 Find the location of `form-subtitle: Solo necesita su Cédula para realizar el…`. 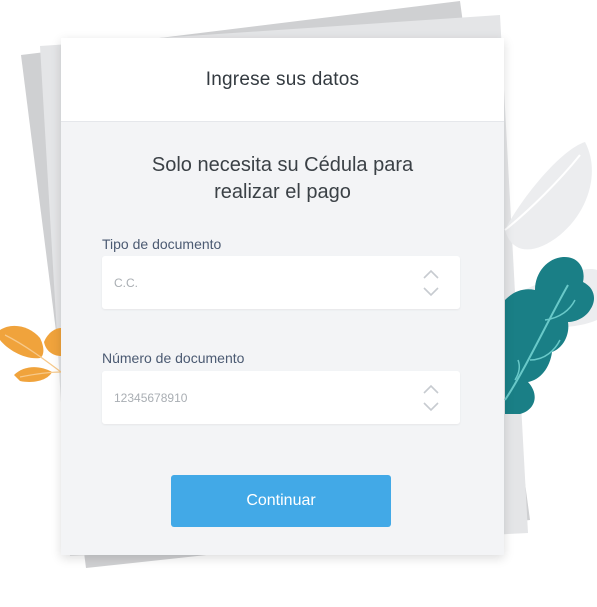

form-subtitle: Solo necesita su Cédula para realizar el… is located at coordinates (282, 178).